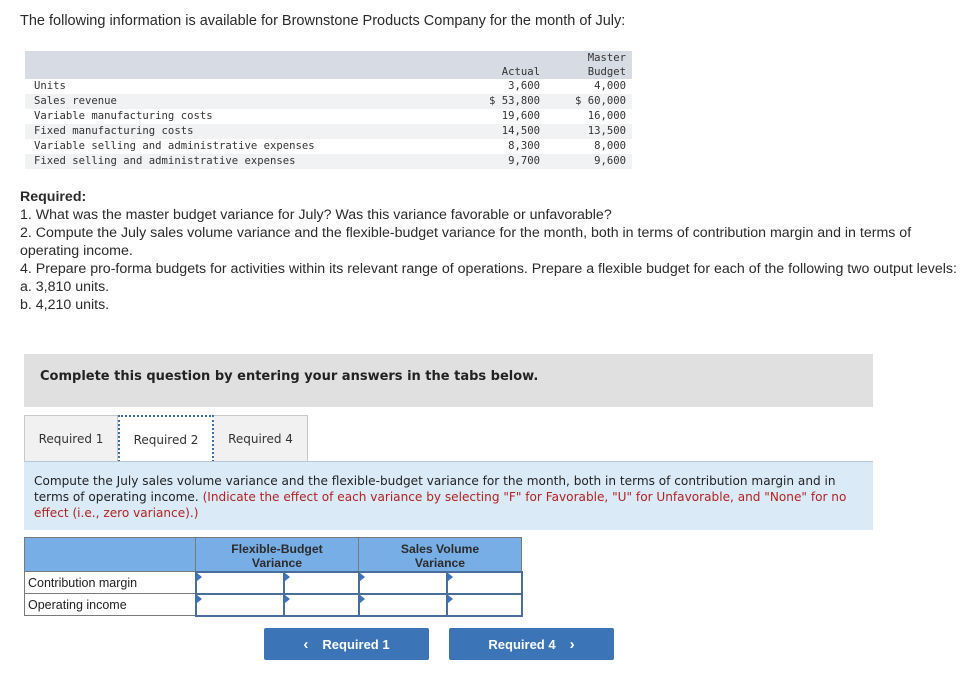 The height and width of the screenshot is (697, 978). What do you see at coordinates (123, 116) in the screenshot?
I see `row-label: Variable manufacturing costs` at bounding box center [123, 116].